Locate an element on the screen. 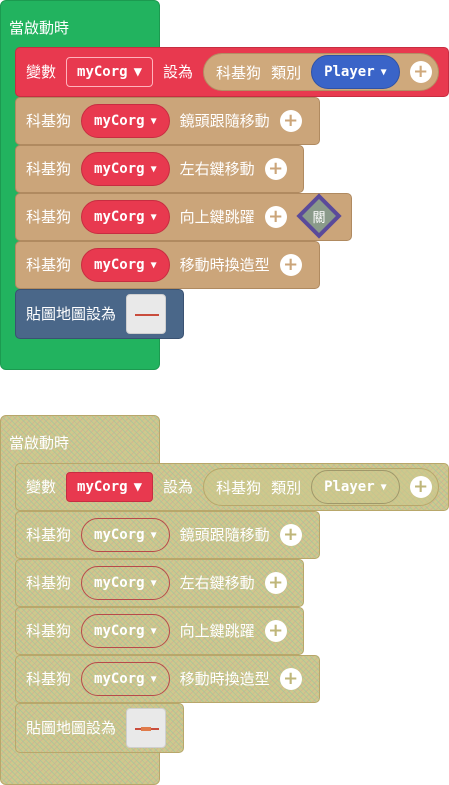  sprite-row-block-disabled: 科基狗 myCorg ▼ 移動時換造型 + is located at coordinates (167, 679).